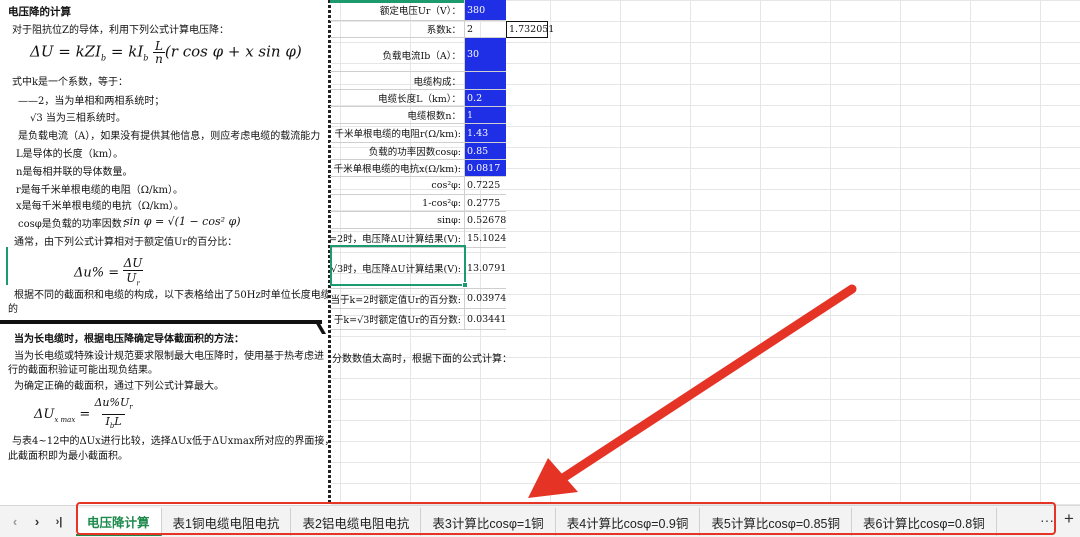 The image size is (1080, 537). What do you see at coordinates (1069, 519) in the screenshot?
I see `add-sheet-icon: +` at bounding box center [1069, 519].